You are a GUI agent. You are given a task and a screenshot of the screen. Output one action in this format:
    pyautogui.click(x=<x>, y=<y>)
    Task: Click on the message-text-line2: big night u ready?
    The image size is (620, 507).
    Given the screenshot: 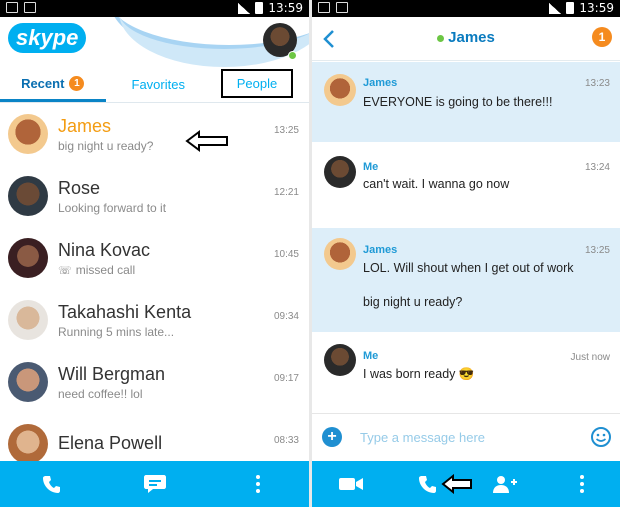 What is the action you would take?
    pyautogui.click(x=413, y=302)
    